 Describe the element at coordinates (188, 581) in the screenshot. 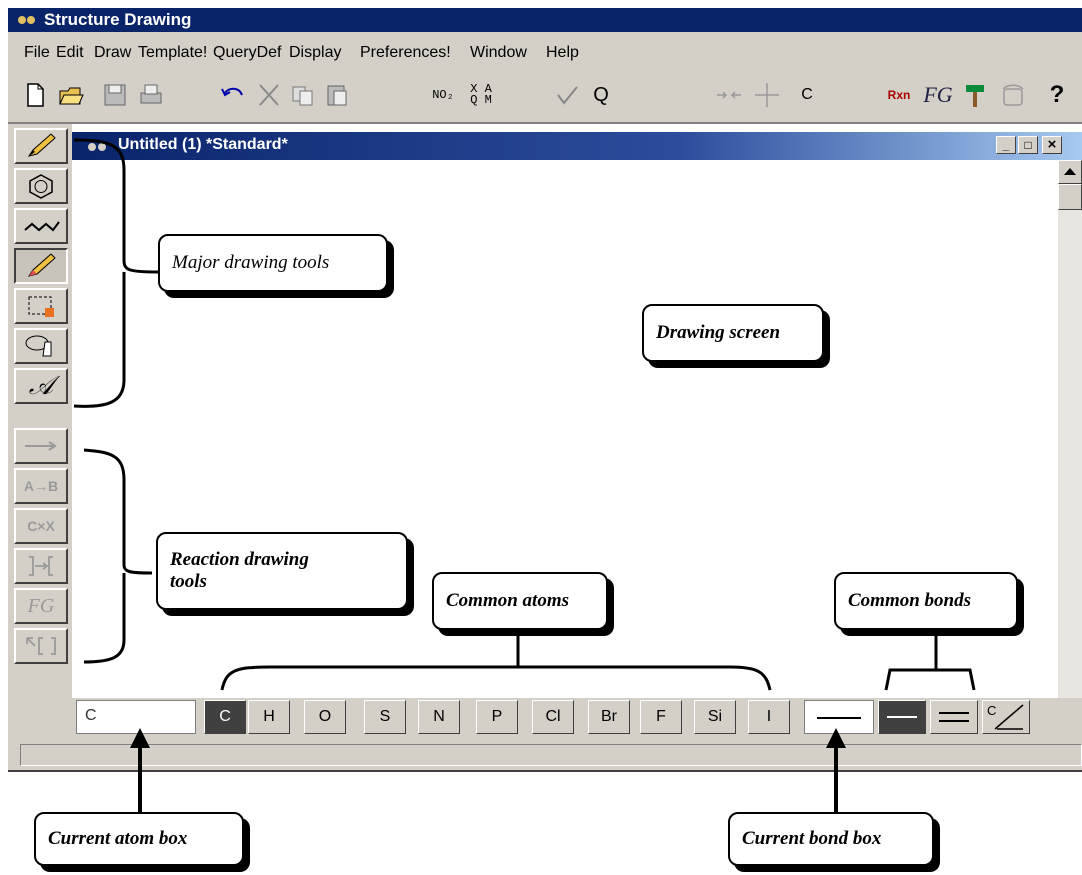

I see `callout-reaction-tools-line2: tools` at that location.